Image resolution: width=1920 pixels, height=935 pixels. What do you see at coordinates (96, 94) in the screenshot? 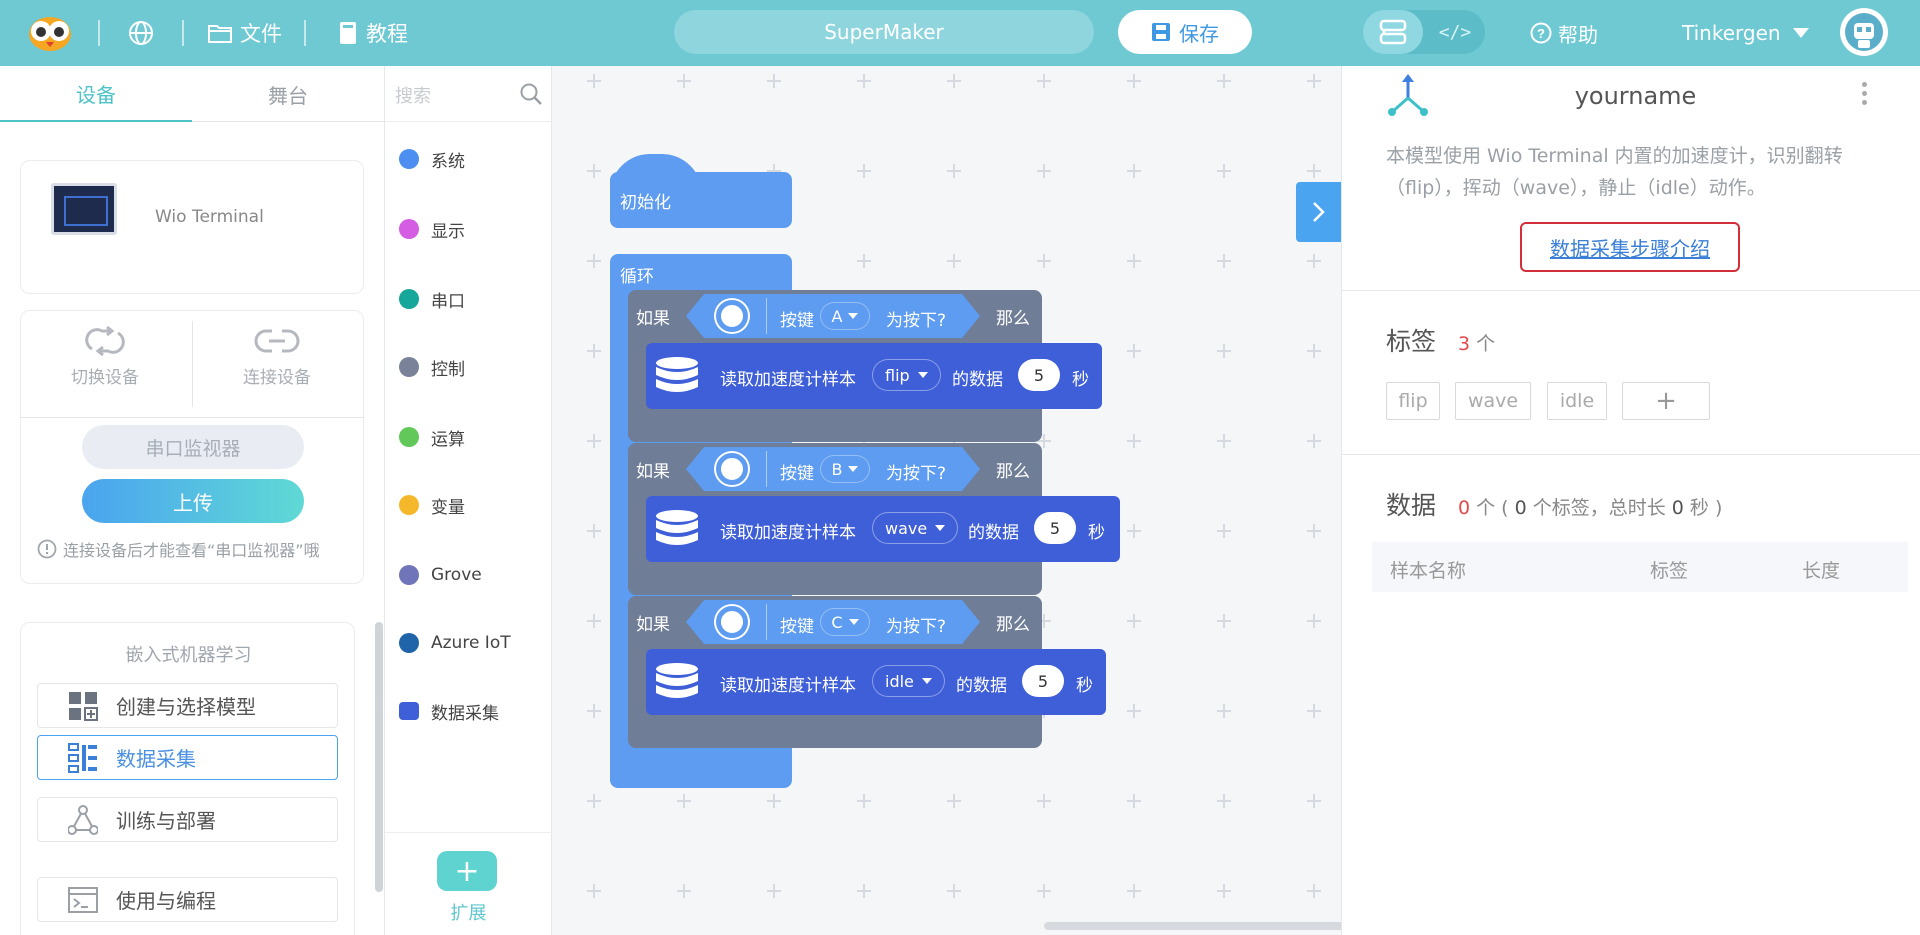
I see `tab-device: 设备` at bounding box center [96, 94].